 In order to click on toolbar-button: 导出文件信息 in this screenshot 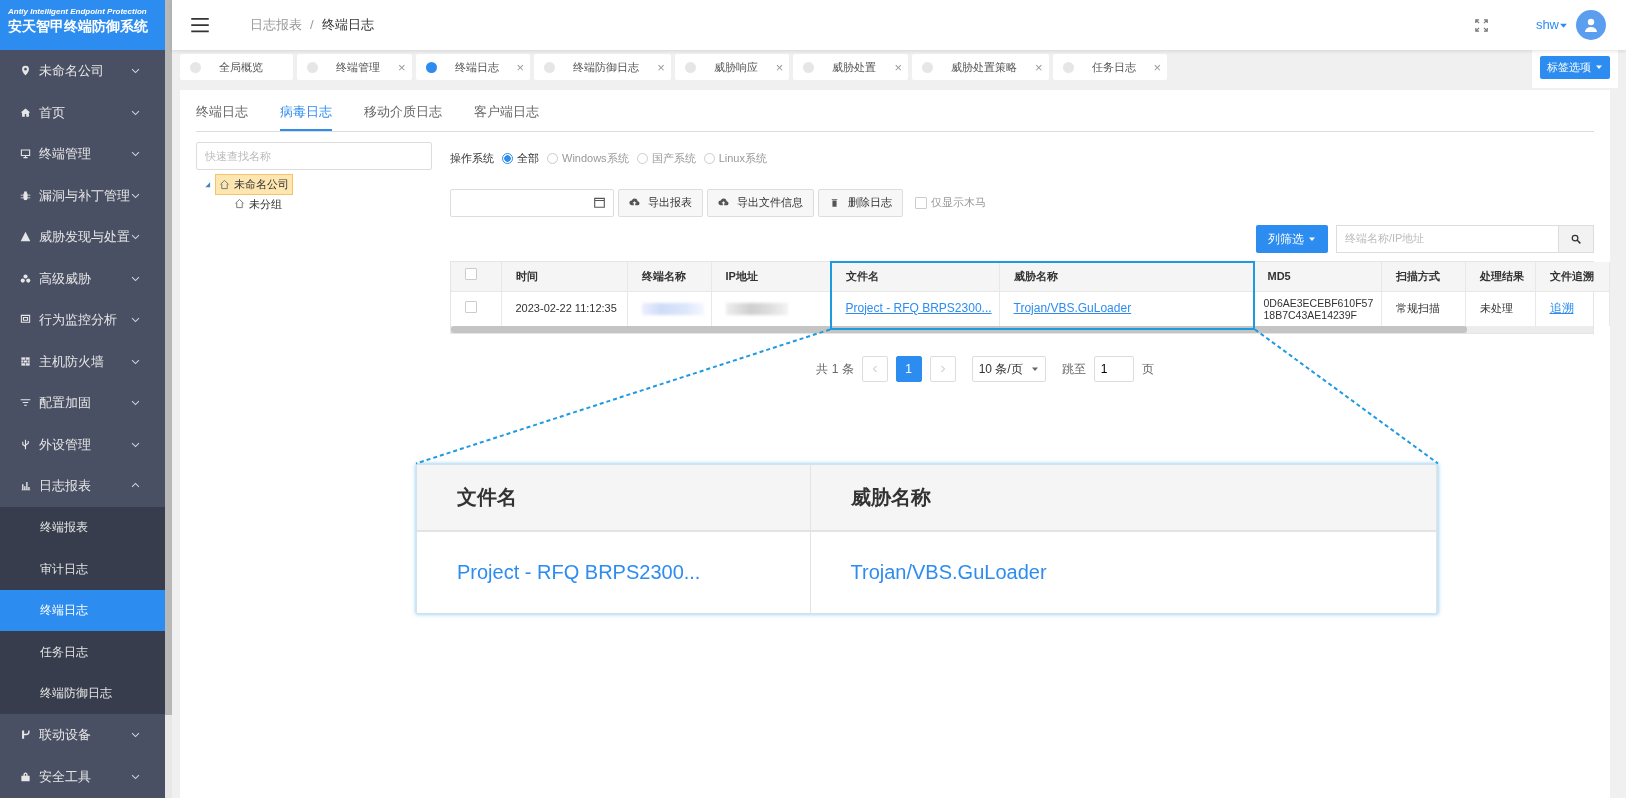, I will do `click(760, 202)`.